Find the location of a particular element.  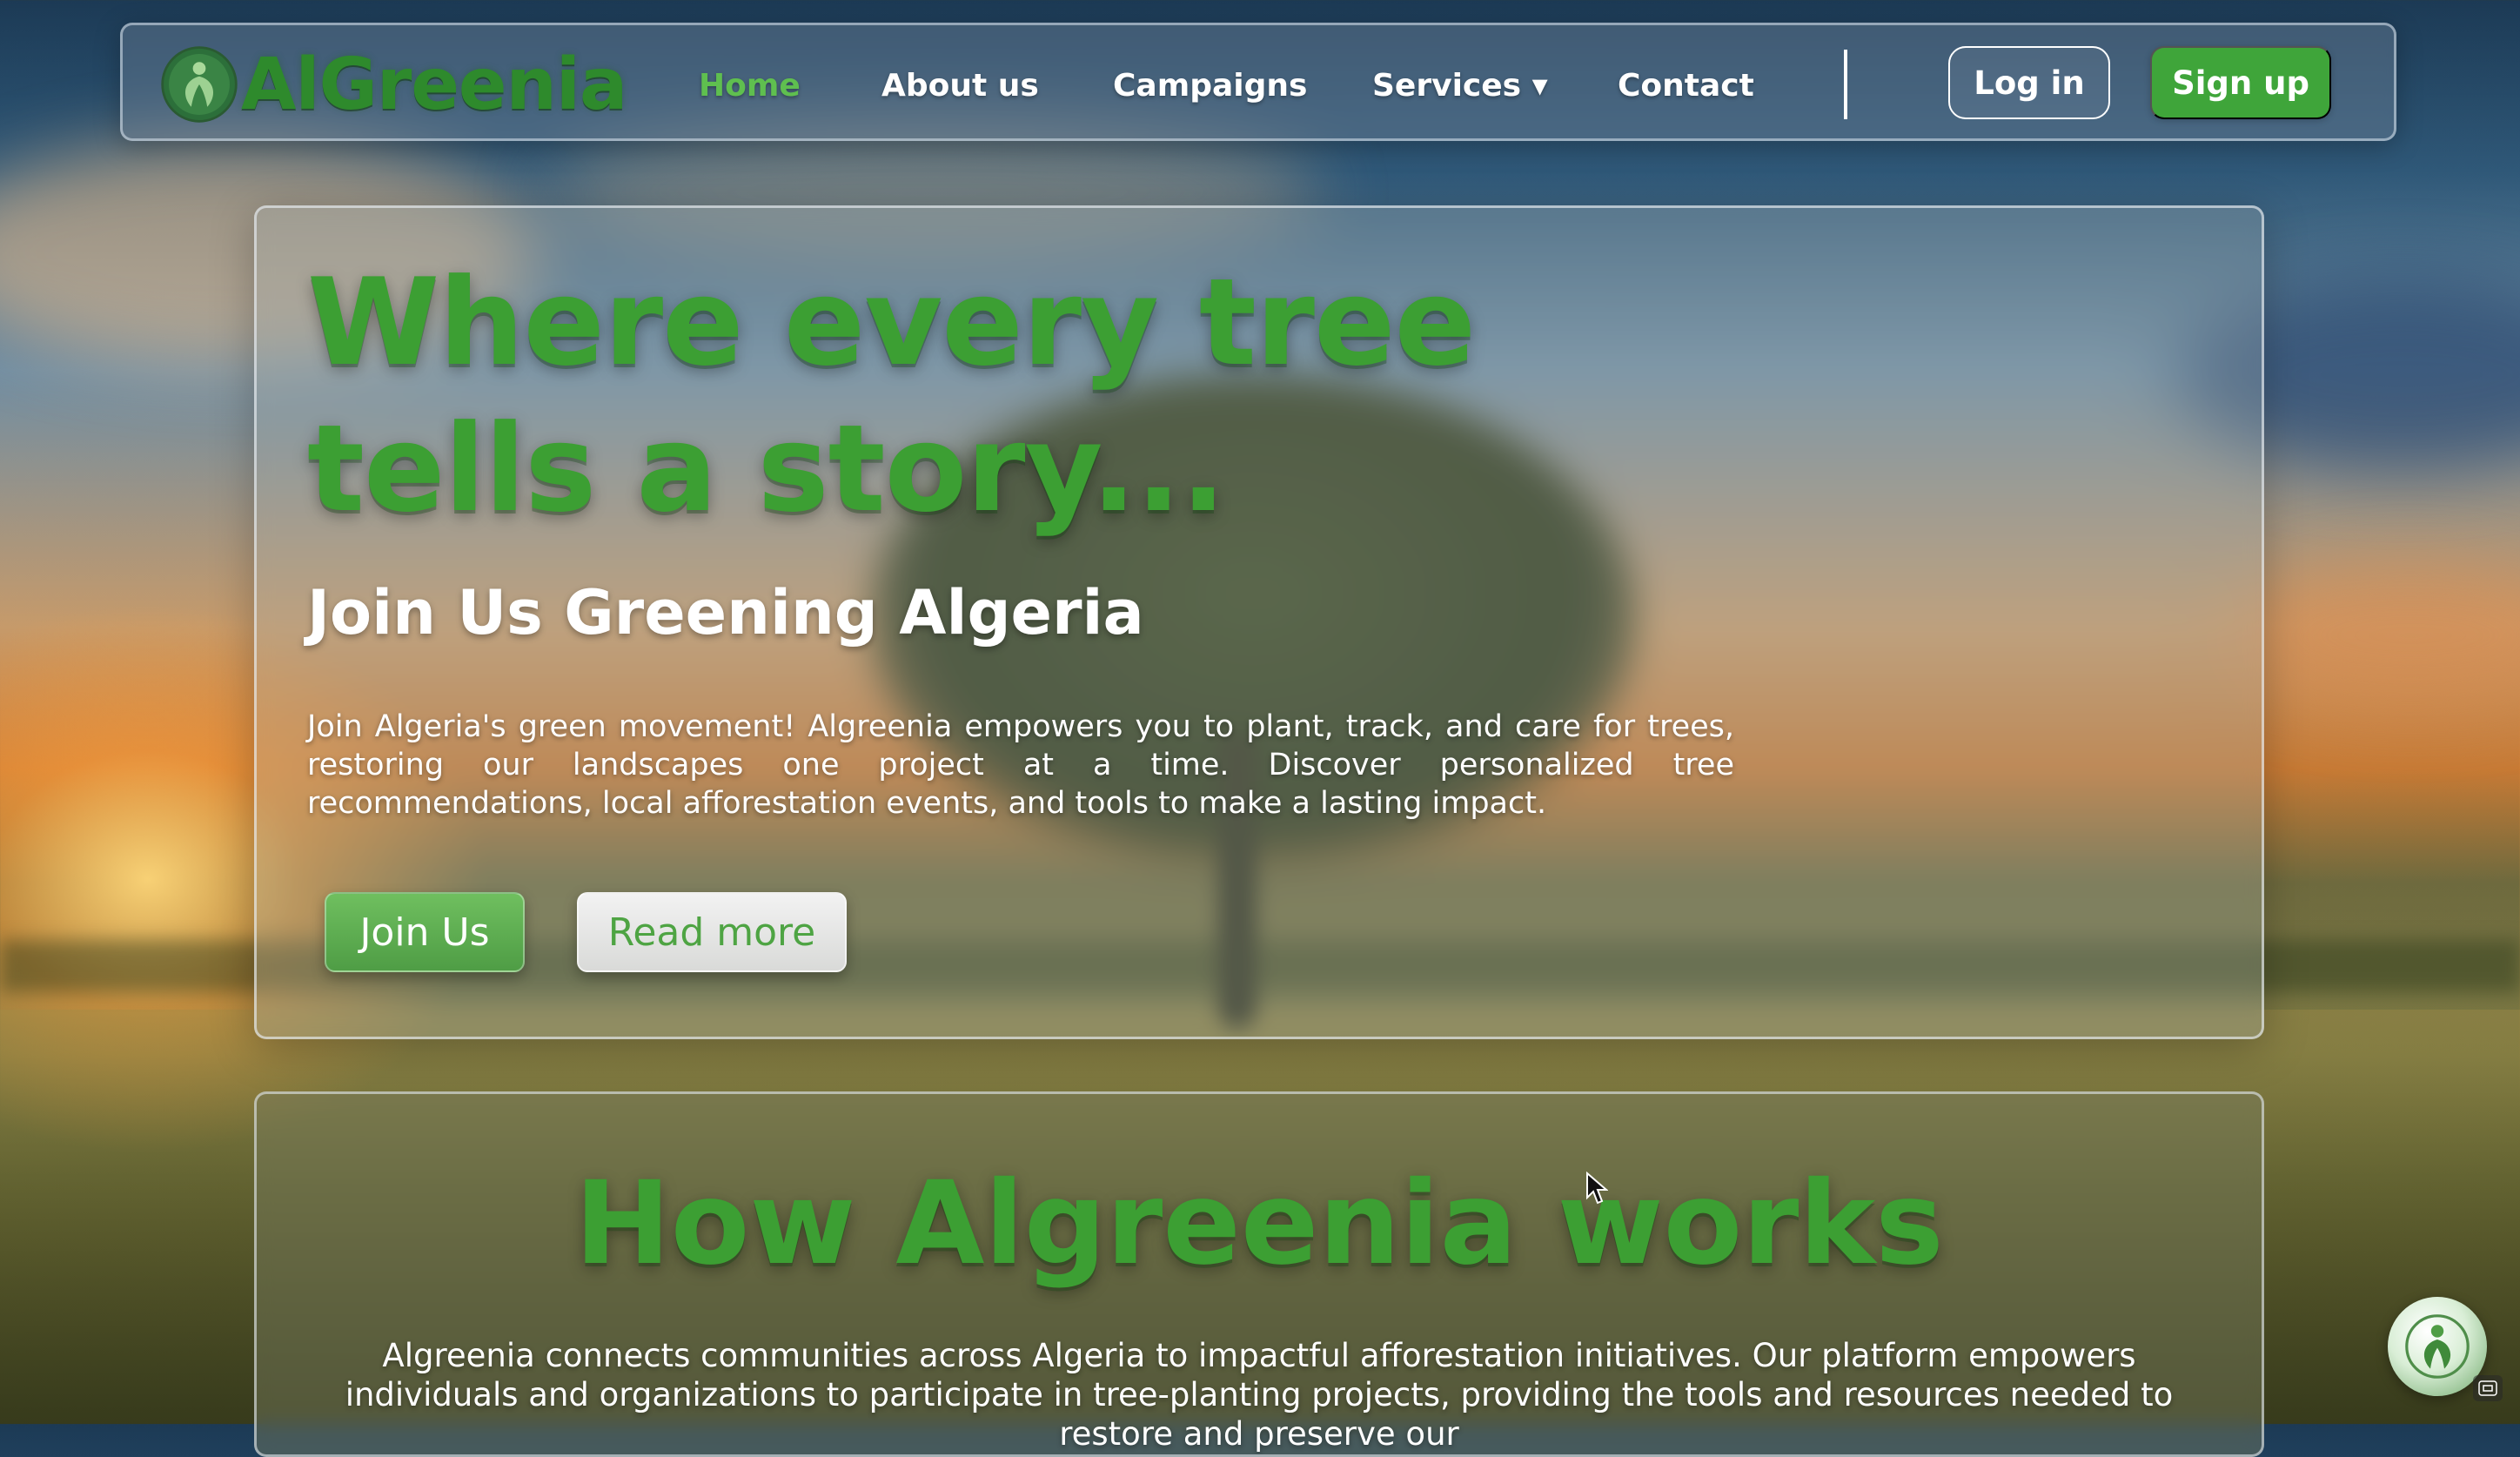

login-button: Log in is located at coordinates (2029, 82).